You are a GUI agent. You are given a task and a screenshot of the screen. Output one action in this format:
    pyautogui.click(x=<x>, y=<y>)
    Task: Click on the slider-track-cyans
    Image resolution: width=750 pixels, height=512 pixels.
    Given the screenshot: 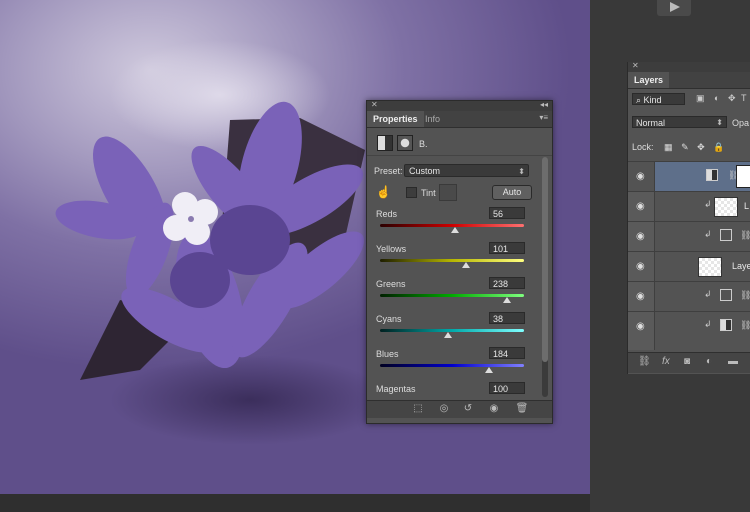 What is the action you would take?
    pyautogui.click(x=452, y=330)
    